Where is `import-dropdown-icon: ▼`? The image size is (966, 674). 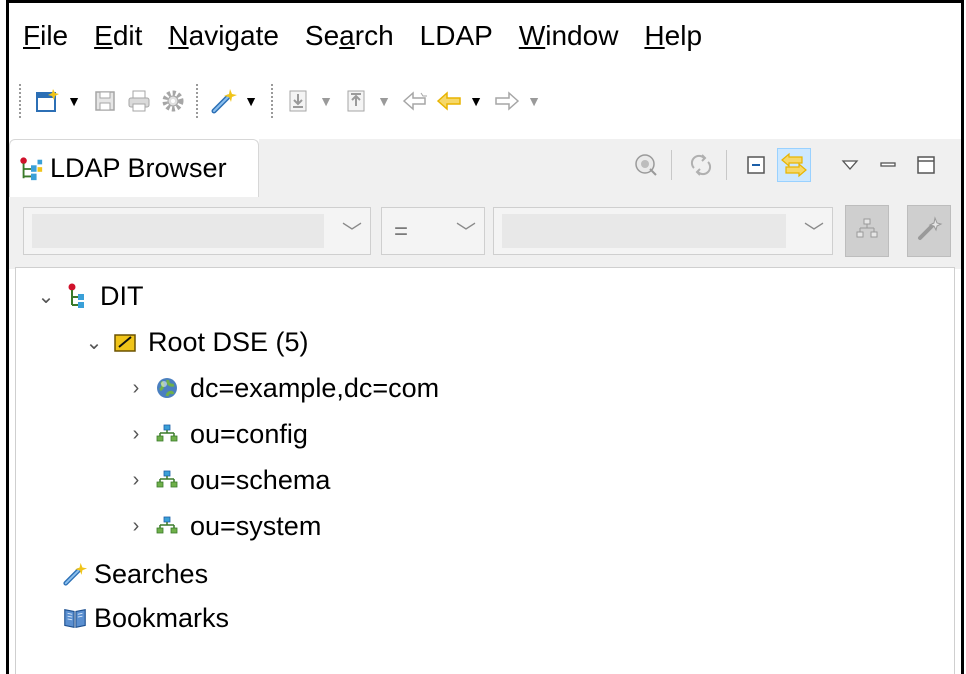
import-dropdown-icon: ▼ is located at coordinates (326, 101).